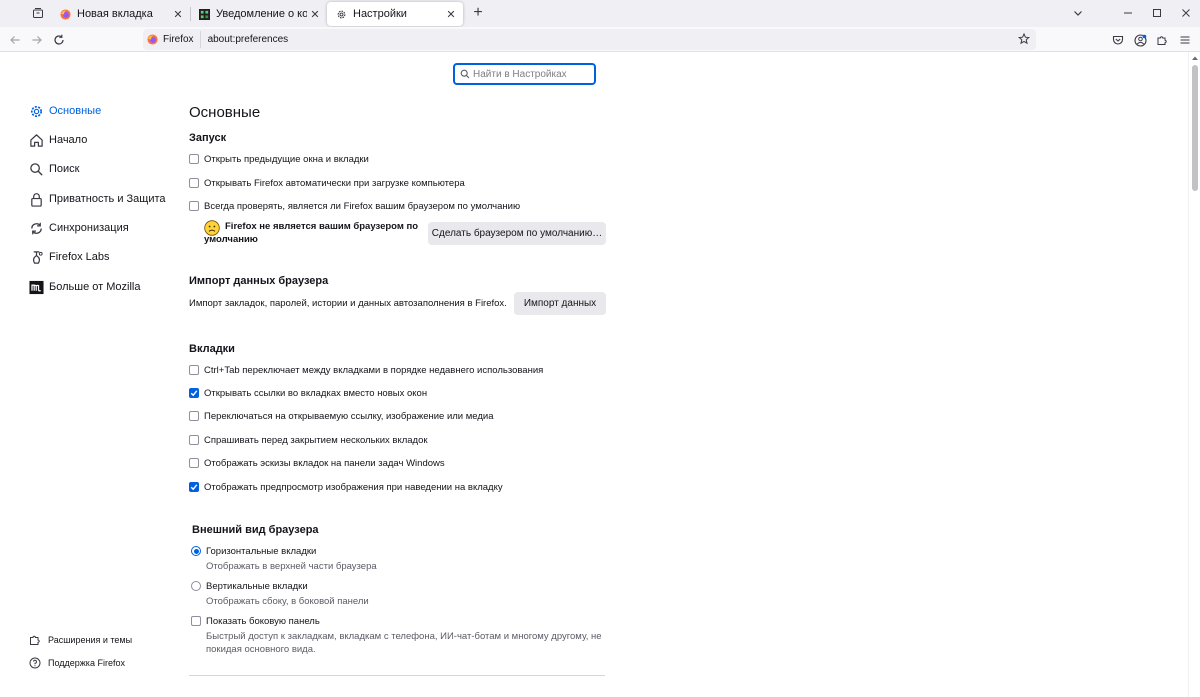 This screenshot has height=697, width=1200. Describe the element at coordinates (174, 39) in the screenshot. I see `identity-box: Firefox` at that location.